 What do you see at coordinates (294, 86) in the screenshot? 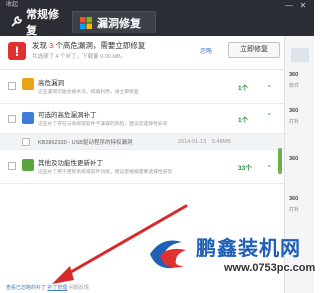
I see `side-text: 软件` at bounding box center [294, 86].